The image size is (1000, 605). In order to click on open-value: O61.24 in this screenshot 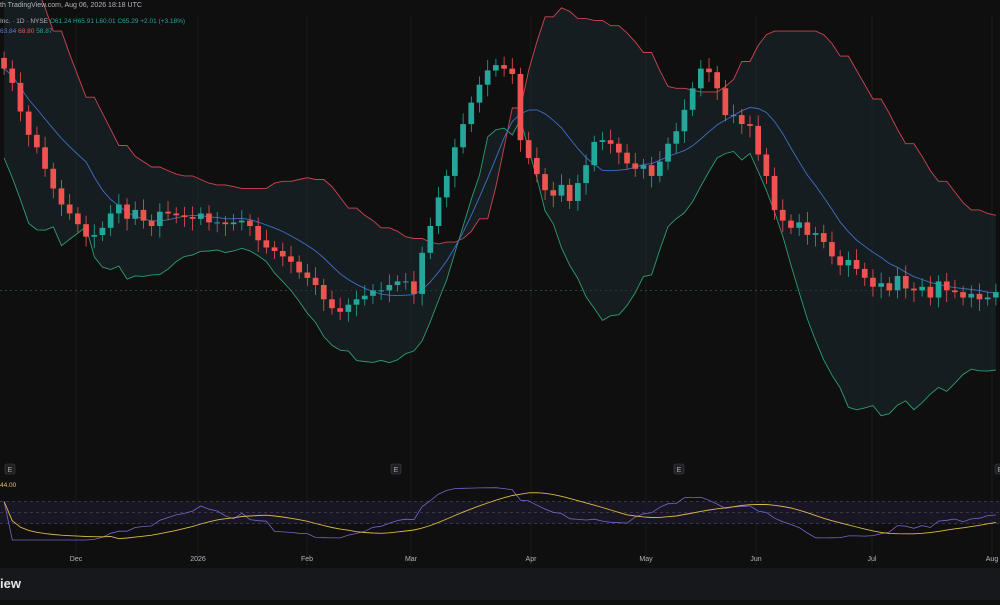, I will do `click(60, 21)`.